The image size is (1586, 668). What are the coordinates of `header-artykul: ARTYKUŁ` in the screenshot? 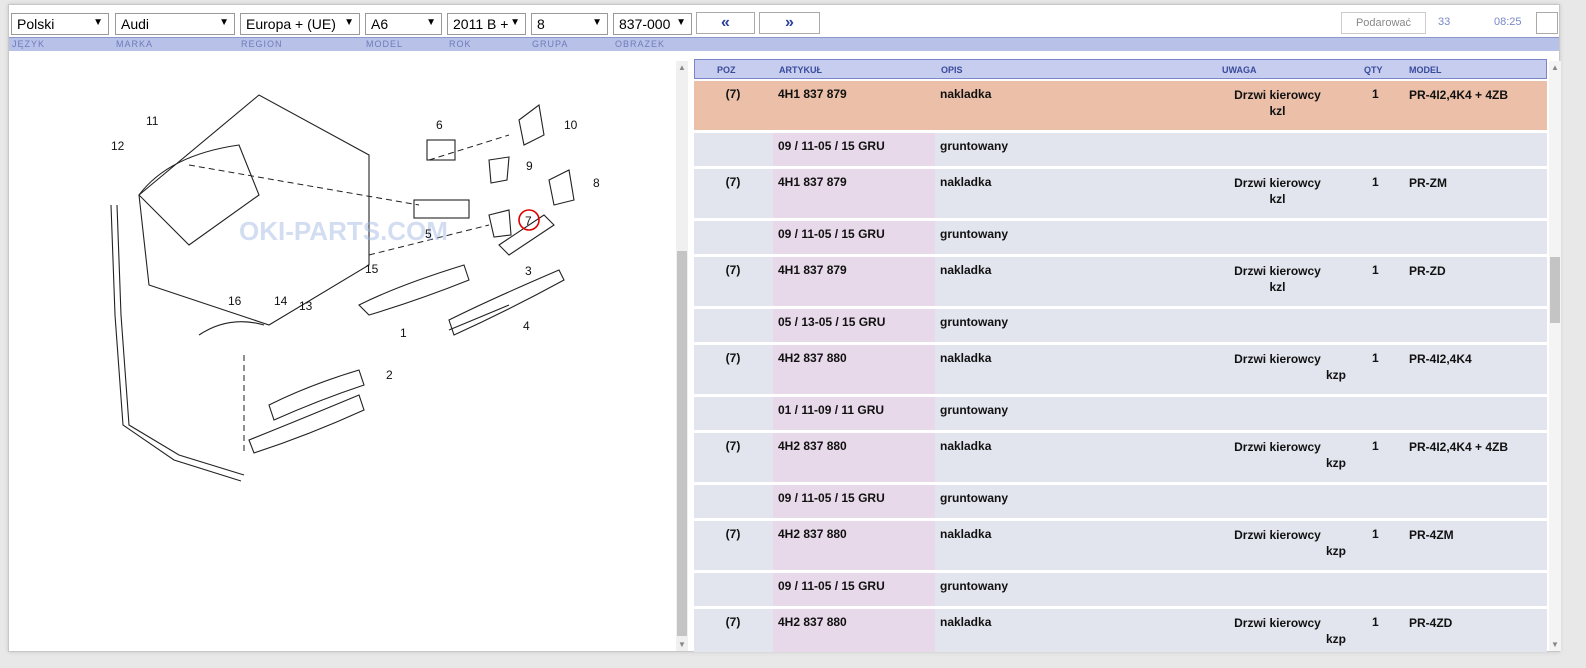 It's located at (800, 70).